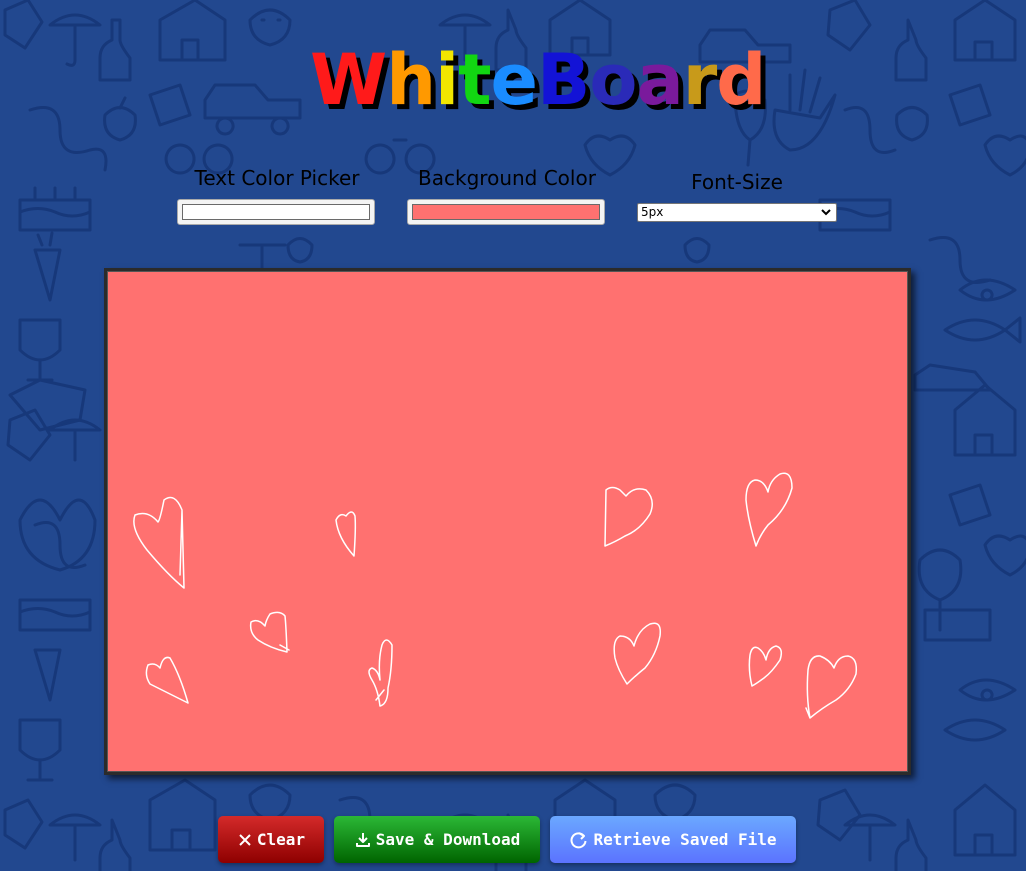 This screenshot has width=1026, height=871. What do you see at coordinates (659, 80) in the screenshot?
I see `logo-letter: a` at bounding box center [659, 80].